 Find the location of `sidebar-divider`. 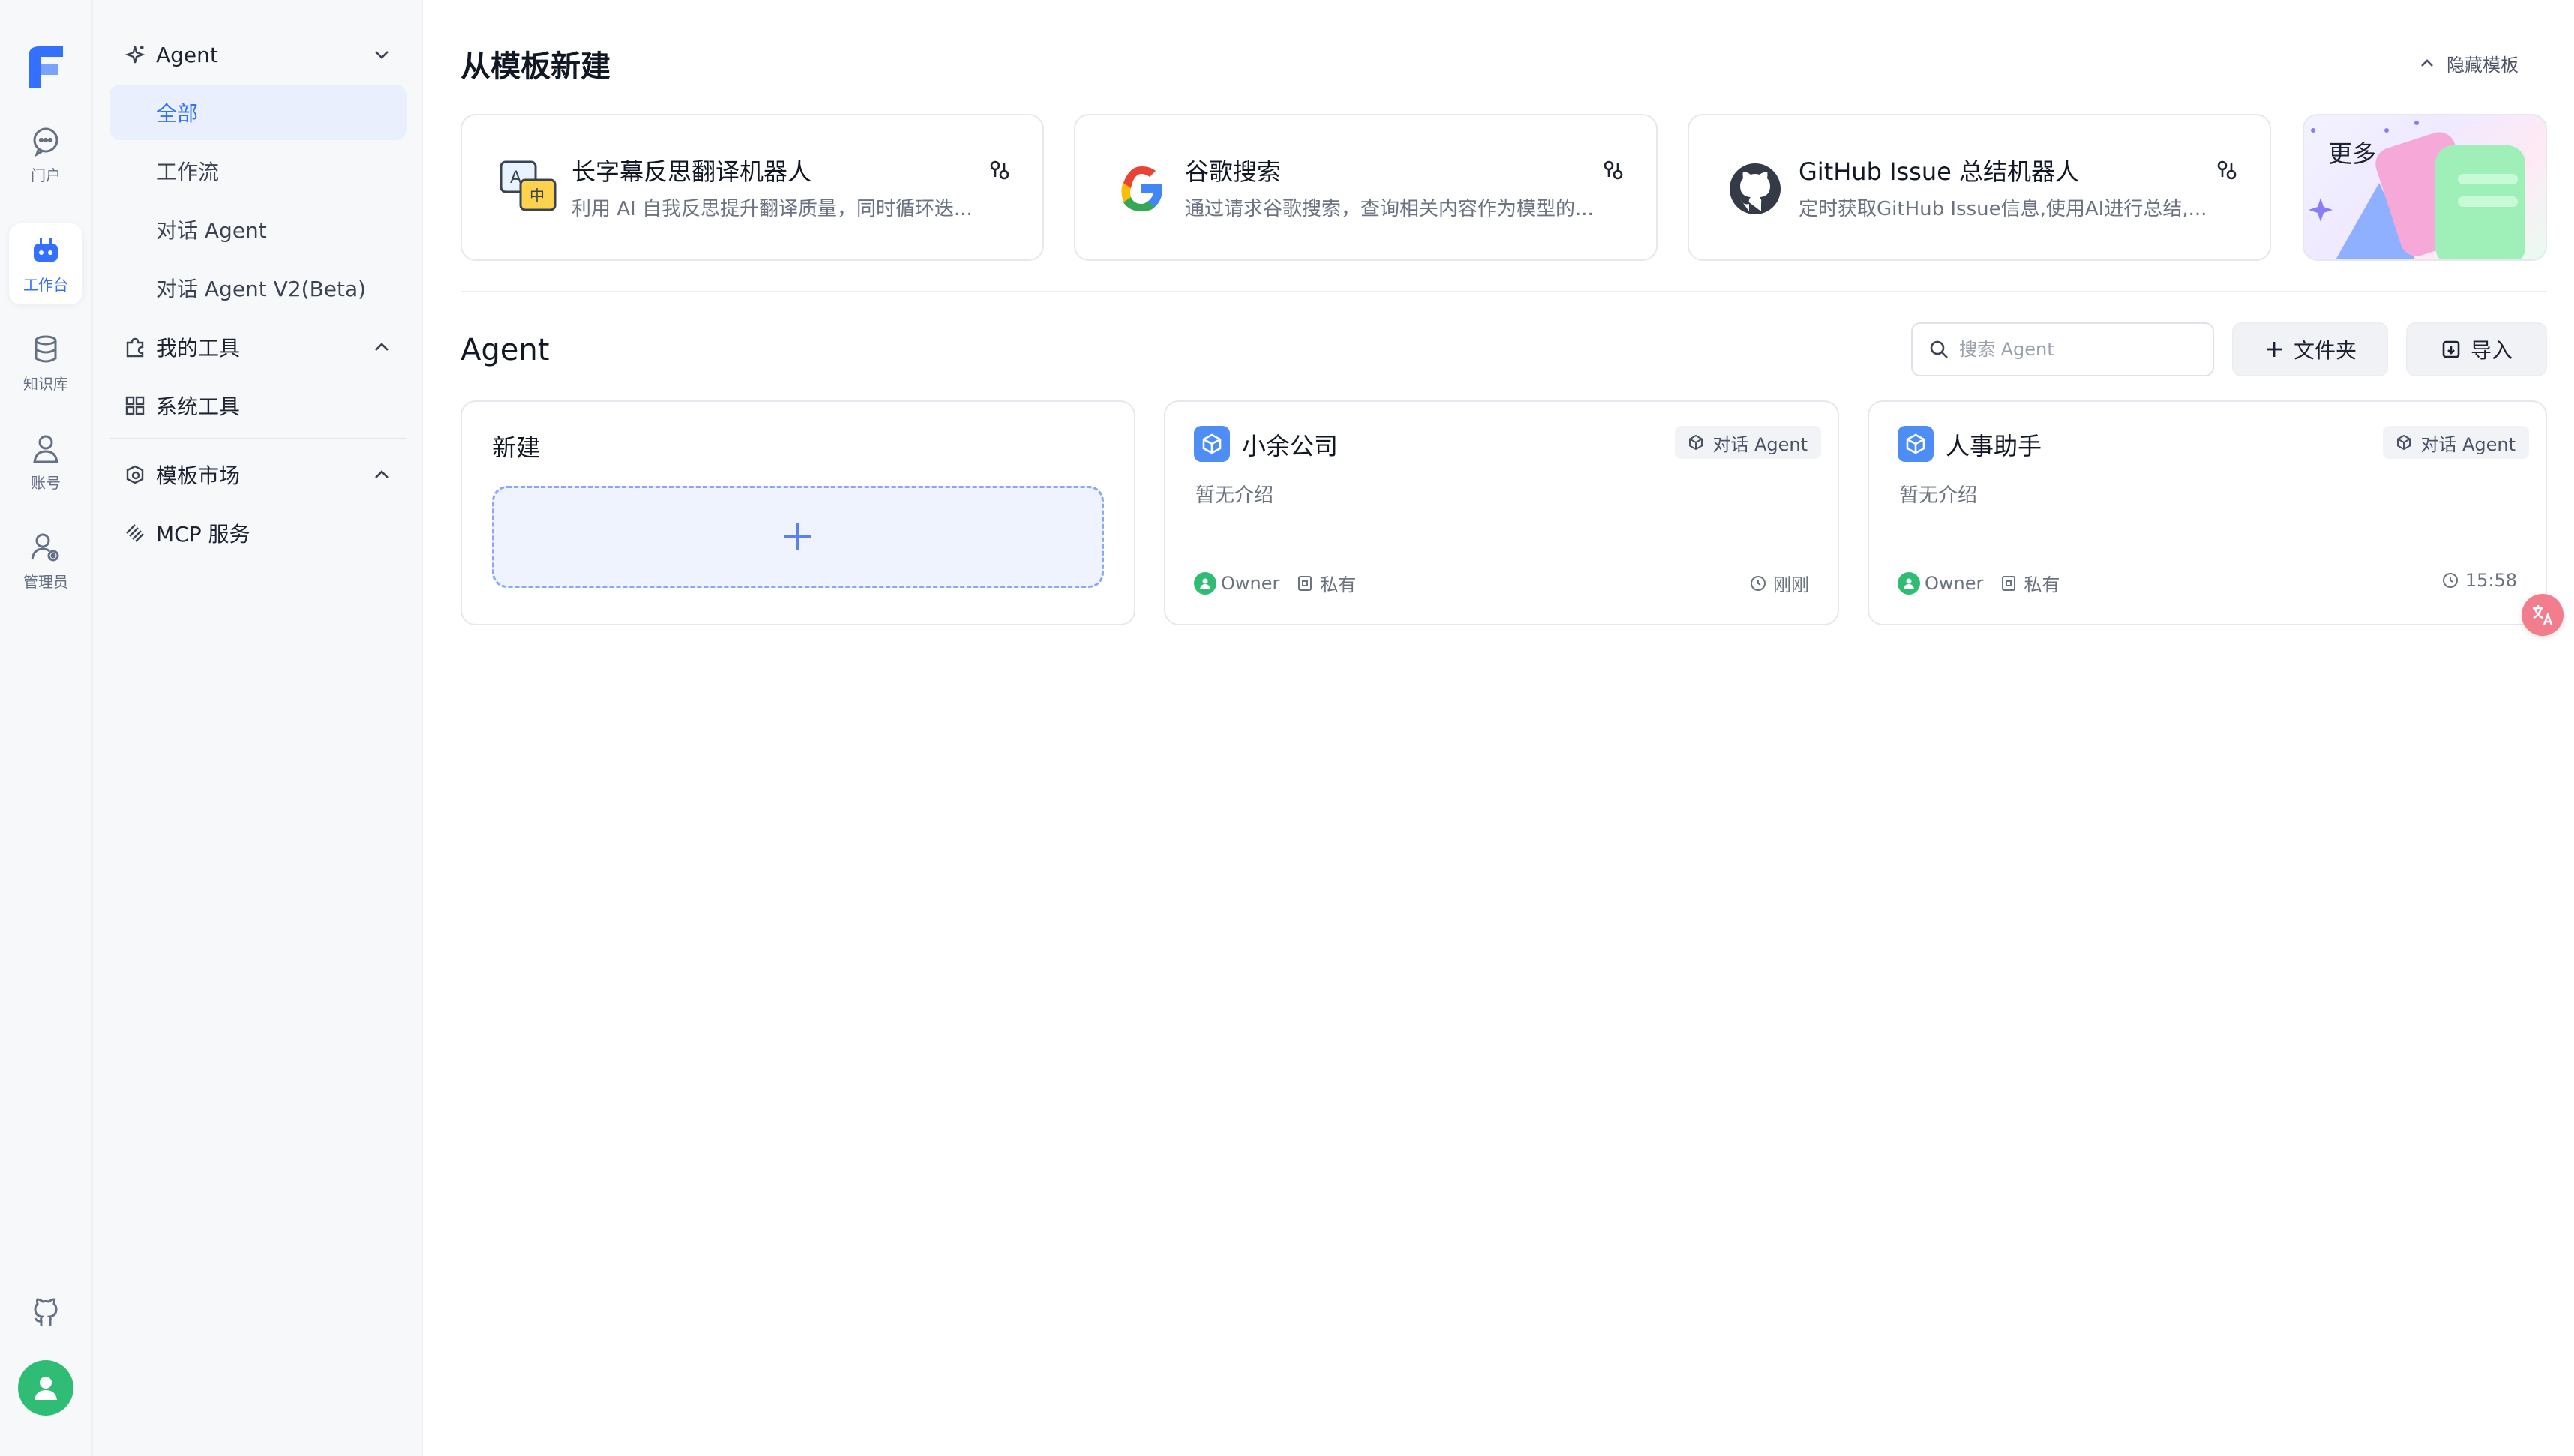

sidebar-divider is located at coordinates (258, 438).